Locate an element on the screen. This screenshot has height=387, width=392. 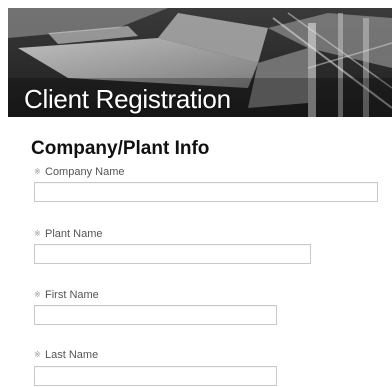
first-name-label: ※ First Name is located at coordinates (66, 295).